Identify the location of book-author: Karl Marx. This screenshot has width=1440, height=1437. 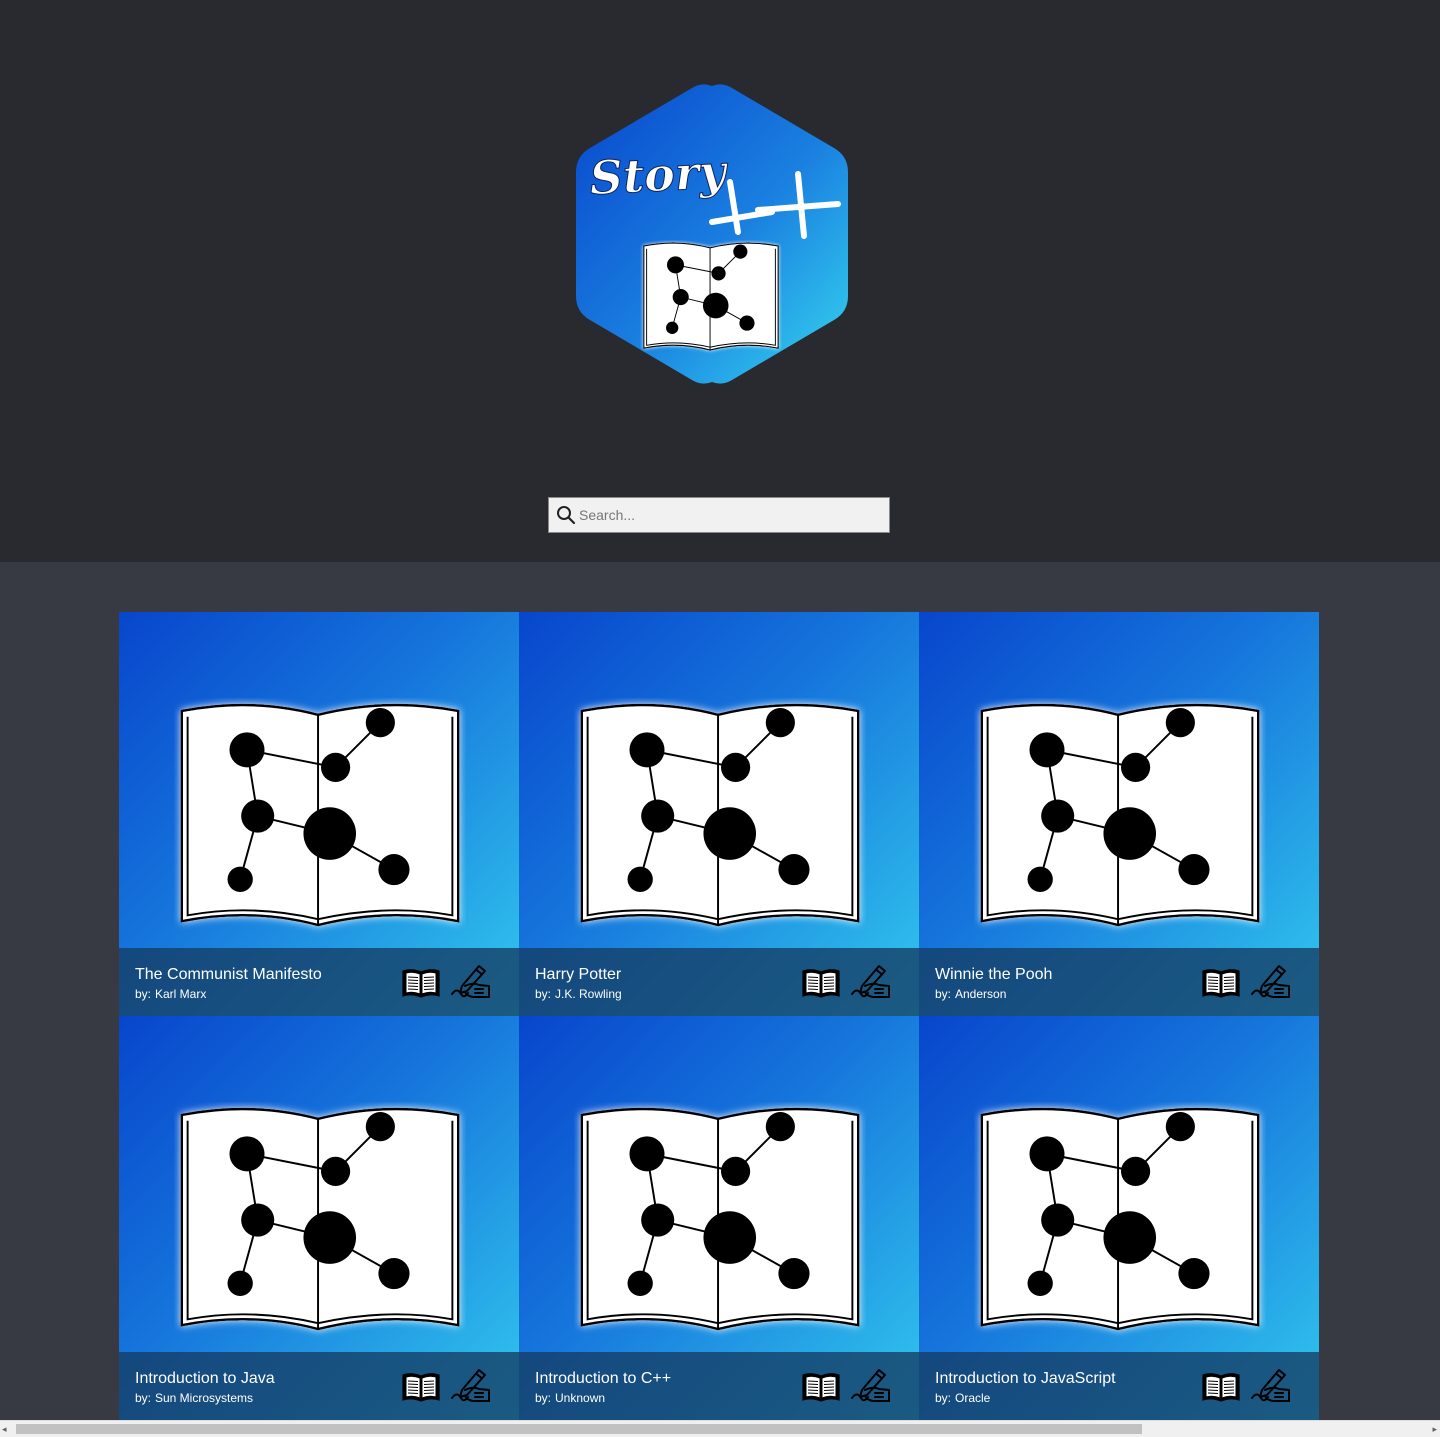
(181, 994).